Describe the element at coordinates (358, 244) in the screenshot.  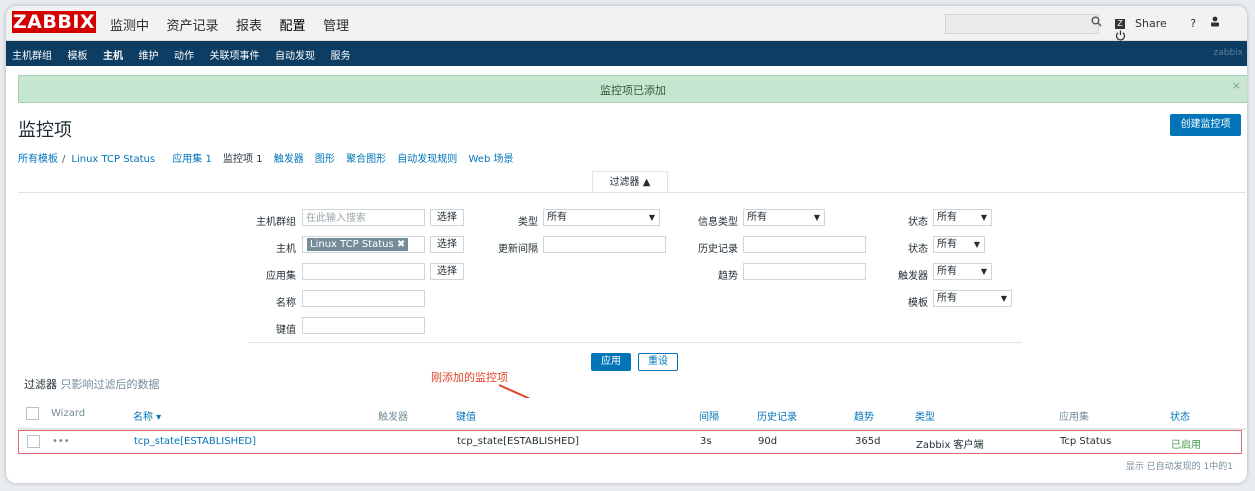
I see `host-chip: Linux TCP Status ✖` at that location.